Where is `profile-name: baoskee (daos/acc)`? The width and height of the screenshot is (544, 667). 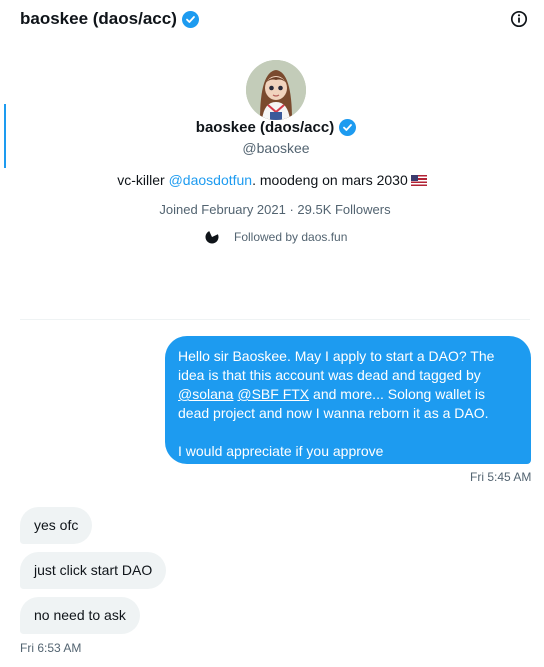
profile-name: baoskee (daos/acc) is located at coordinates (272, 127).